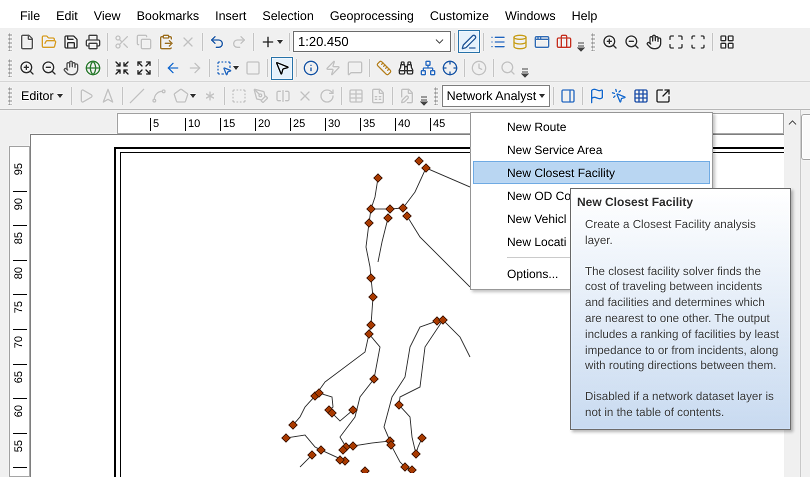 The height and width of the screenshot is (477, 810). What do you see at coordinates (377, 124) in the screenshot?
I see `ruler-label: 35` at bounding box center [377, 124].